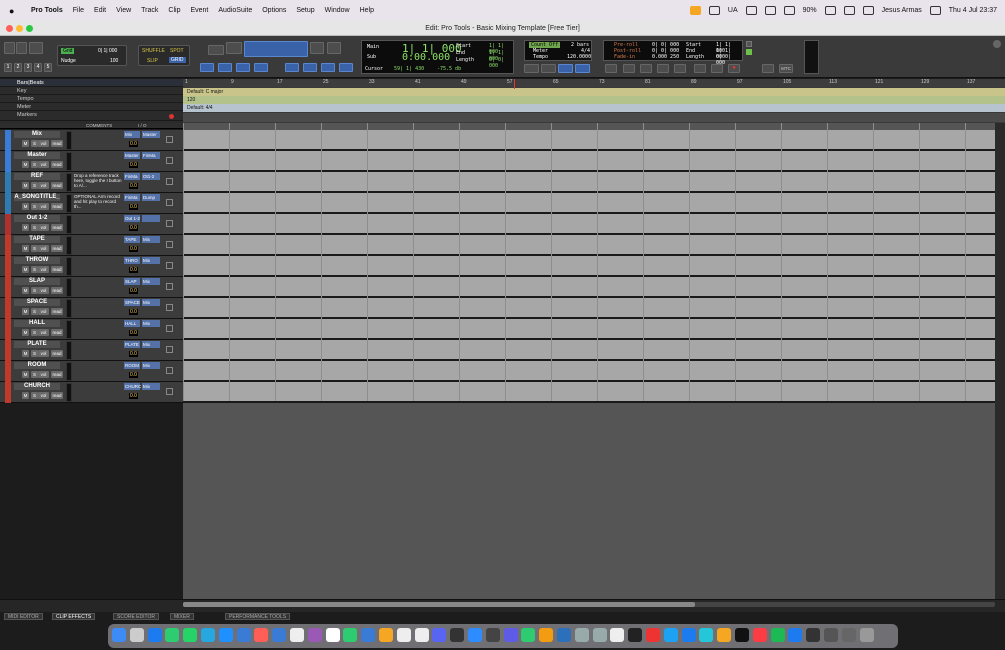 The height and width of the screenshot is (650, 1005). Describe the element at coordinates (337, 10) in the screenshot. I see `menu-window: Window` at that location.